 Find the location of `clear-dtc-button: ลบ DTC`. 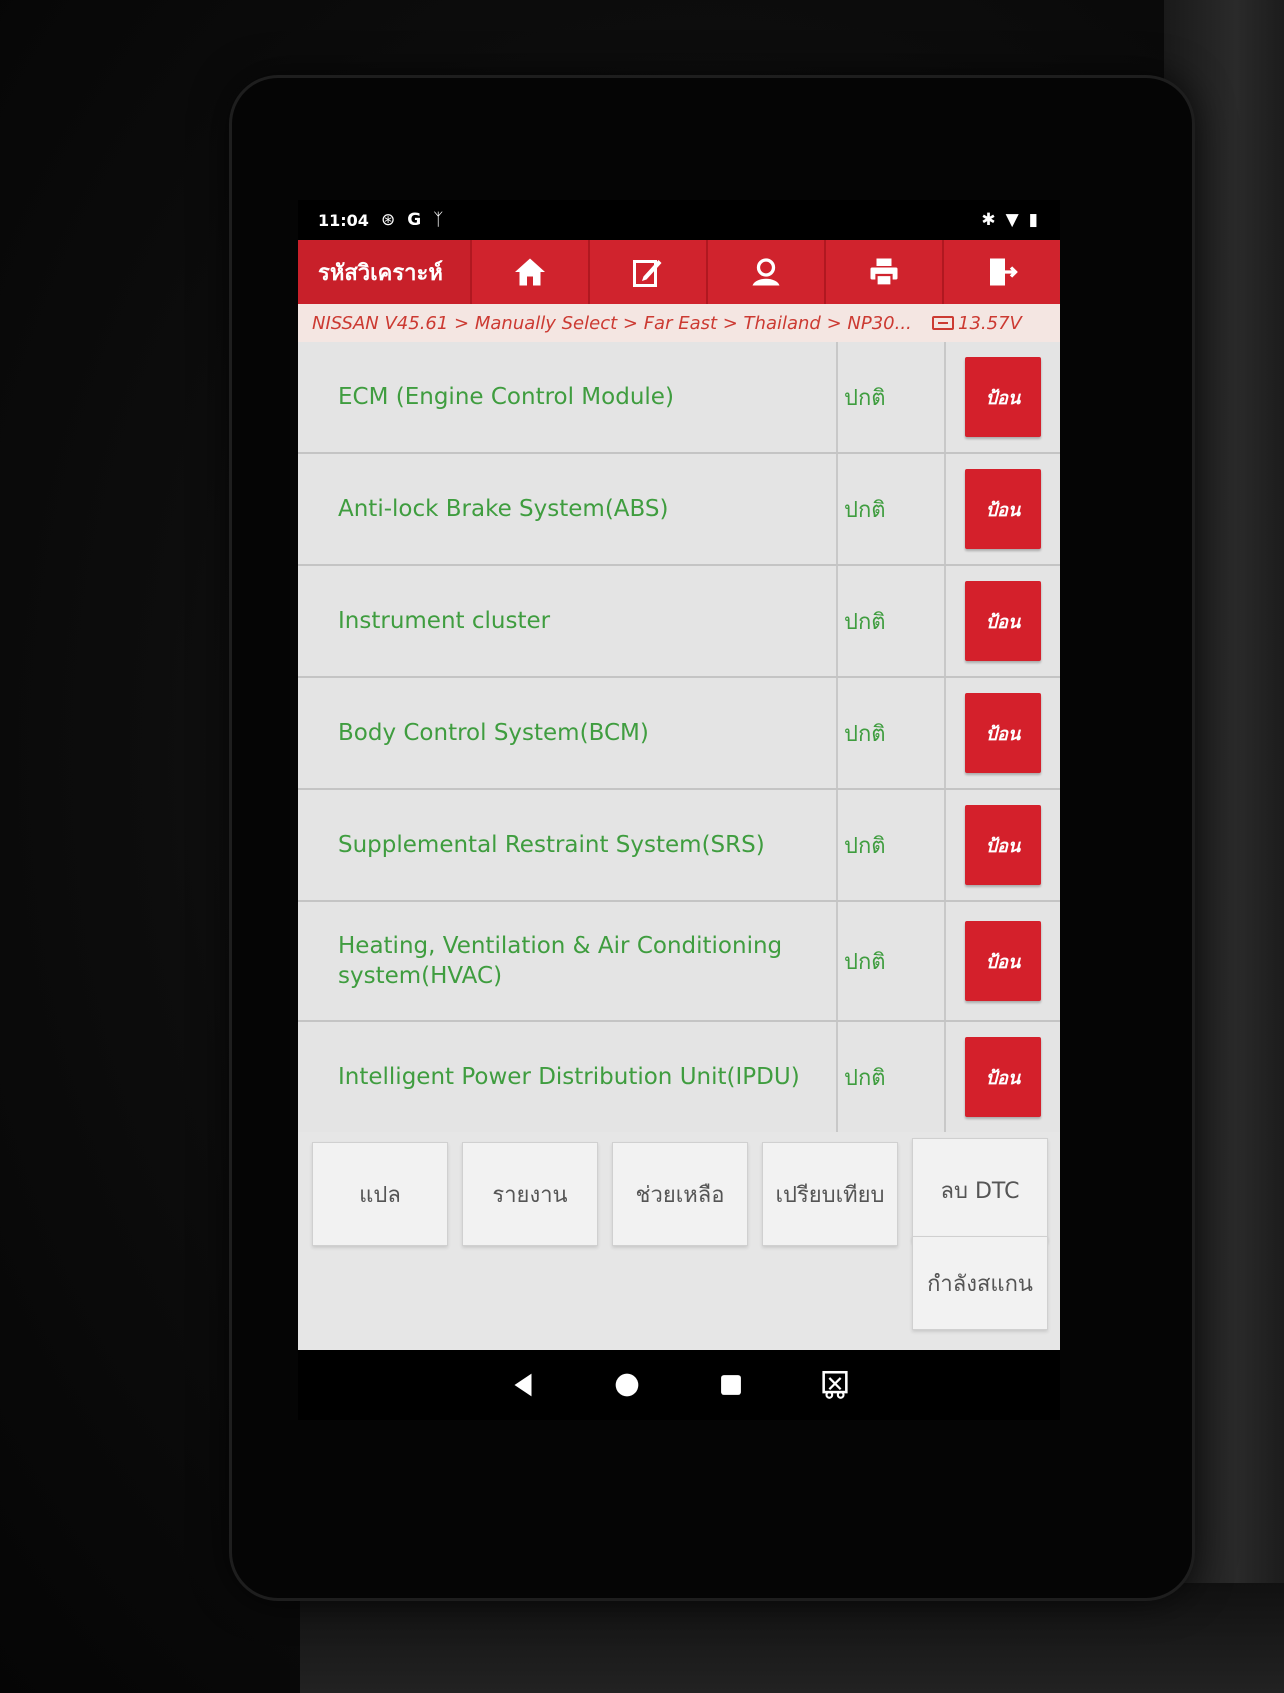

clear-dtc-button: ลบ DTC is located at coordinates (980, 1190).